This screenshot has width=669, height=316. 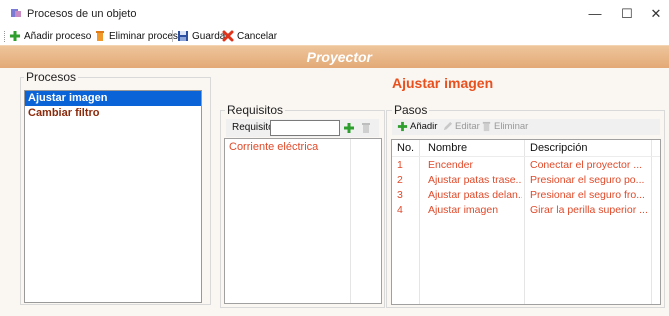 I want to click on add-requisito-plus-icon, so click(x=349, y=128).